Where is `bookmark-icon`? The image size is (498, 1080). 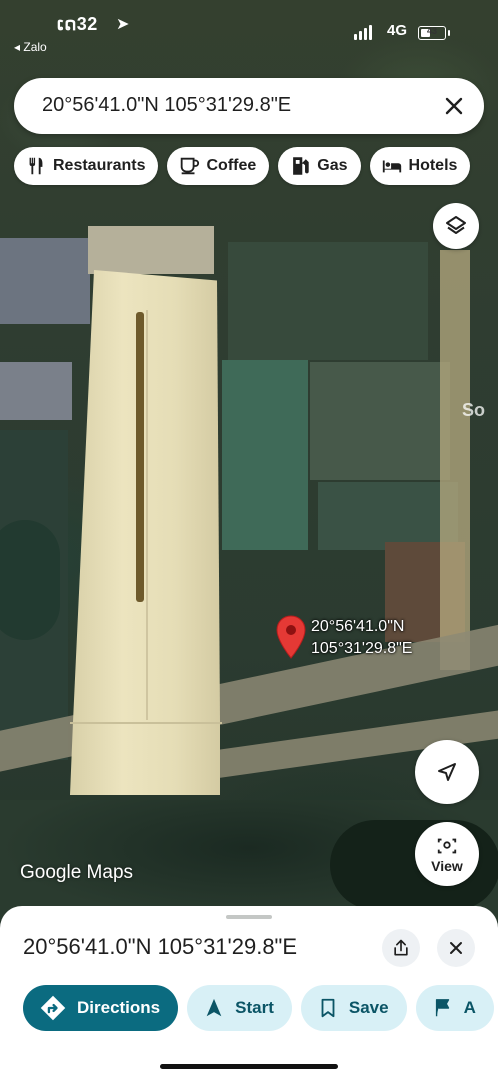
bookmark-icon is located at coordinates (328, 1008).